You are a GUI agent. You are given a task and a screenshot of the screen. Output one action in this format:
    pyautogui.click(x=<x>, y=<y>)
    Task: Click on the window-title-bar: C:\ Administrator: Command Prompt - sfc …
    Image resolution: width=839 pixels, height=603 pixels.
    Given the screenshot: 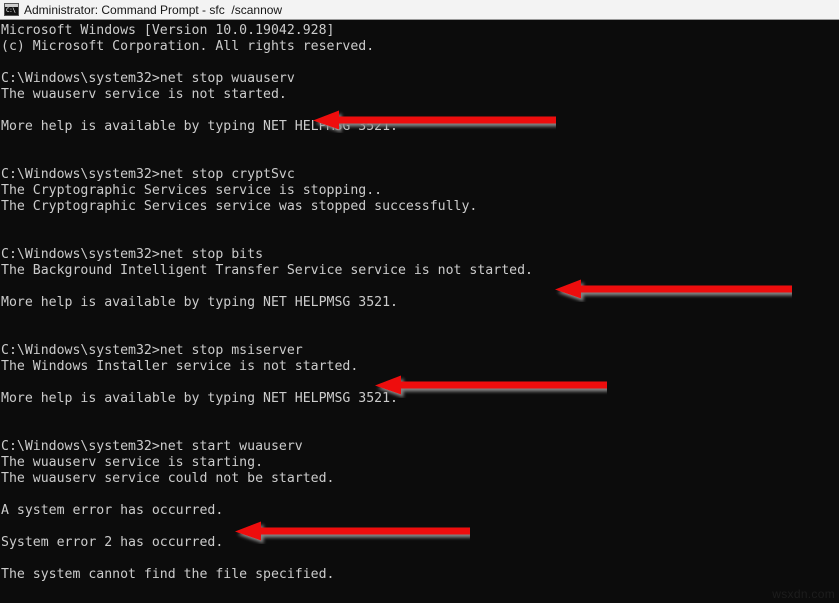 What is the action you would take?
    pyautogui.click(x=419, y=10)
    